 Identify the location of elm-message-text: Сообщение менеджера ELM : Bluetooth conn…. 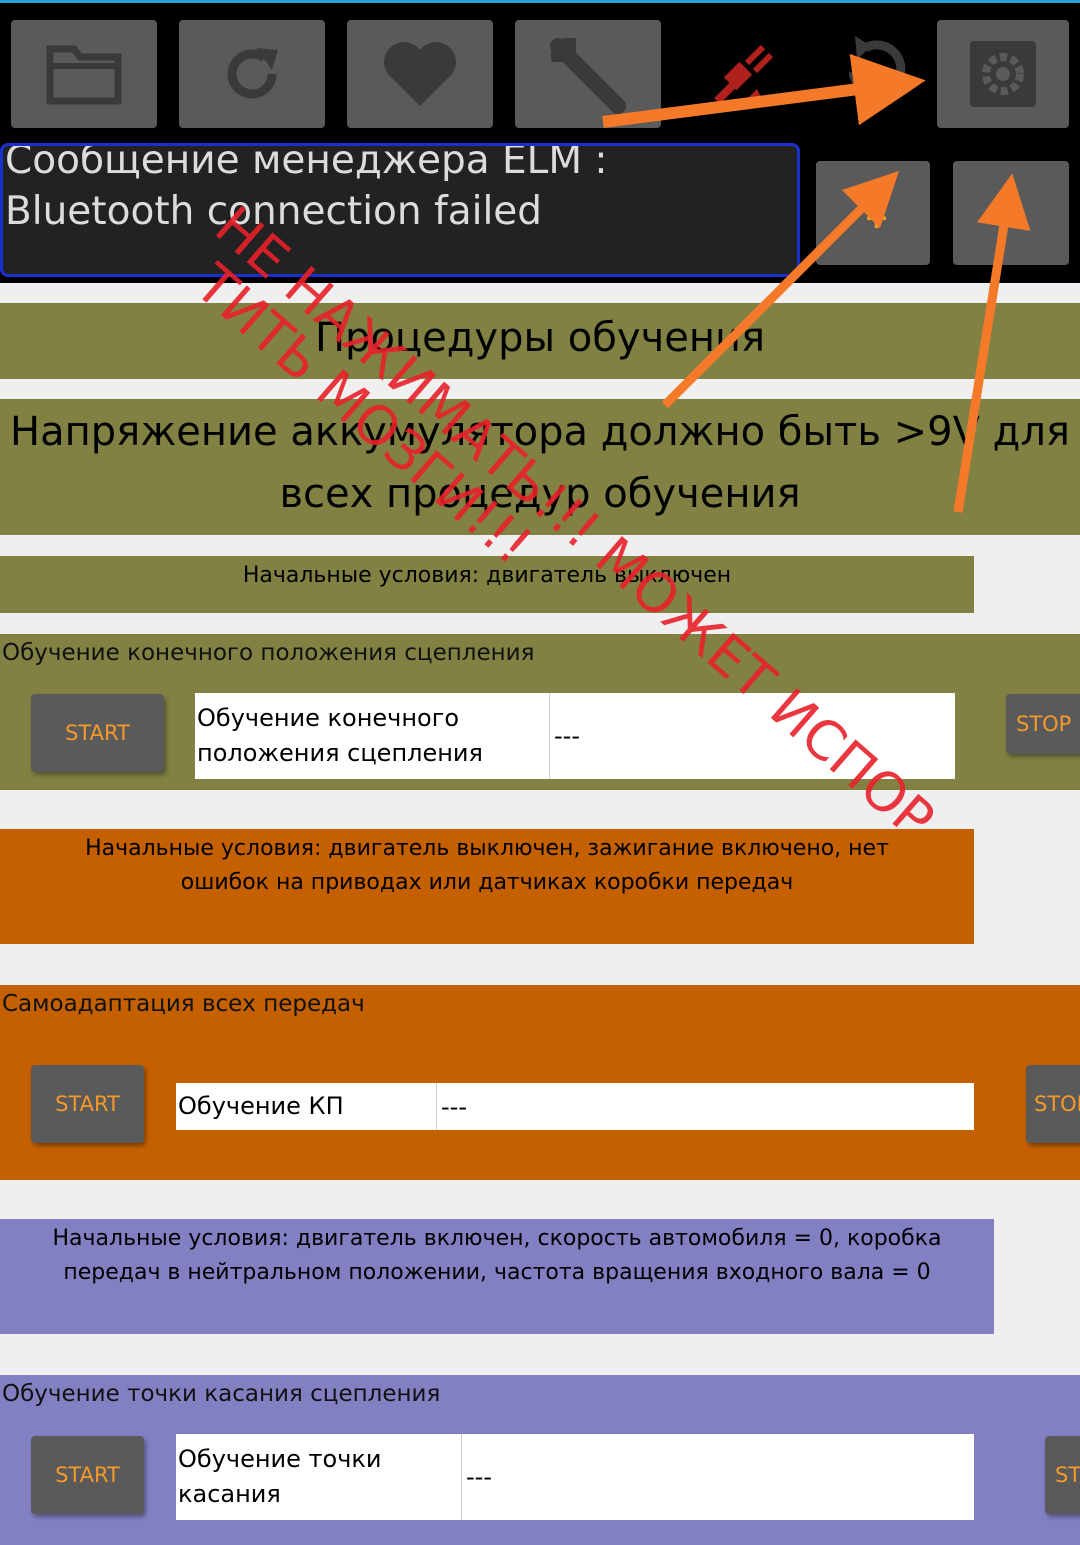
(306, 188).